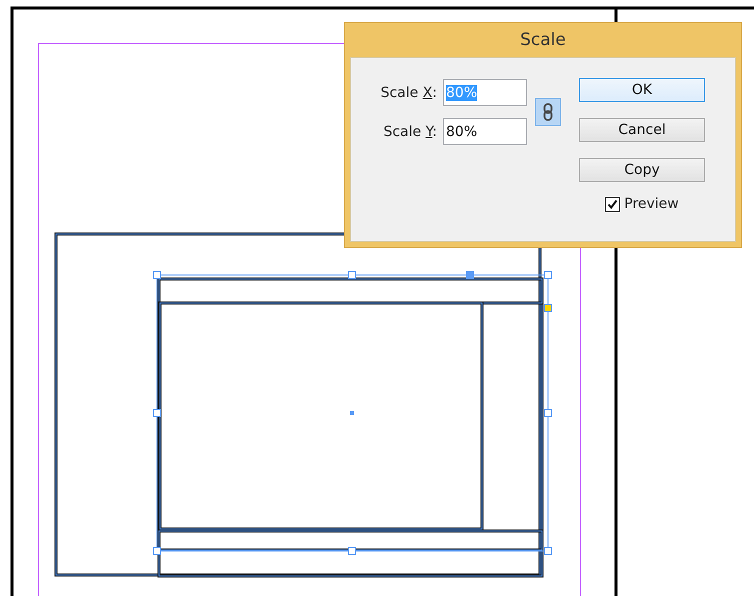 The width and height of the screenshot is (754, 596). Describe the element at coordinates (352, 413) in the screenshot. I see `center-point-icon` at that location.